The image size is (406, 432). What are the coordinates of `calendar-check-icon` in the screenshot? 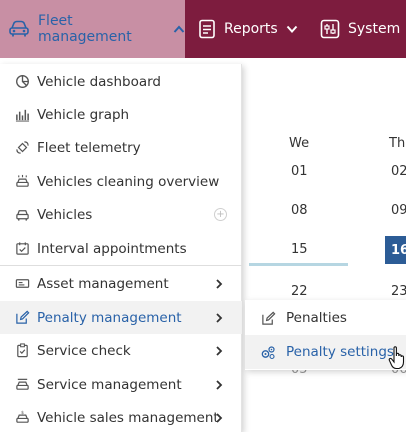 It's located at (22, 249).